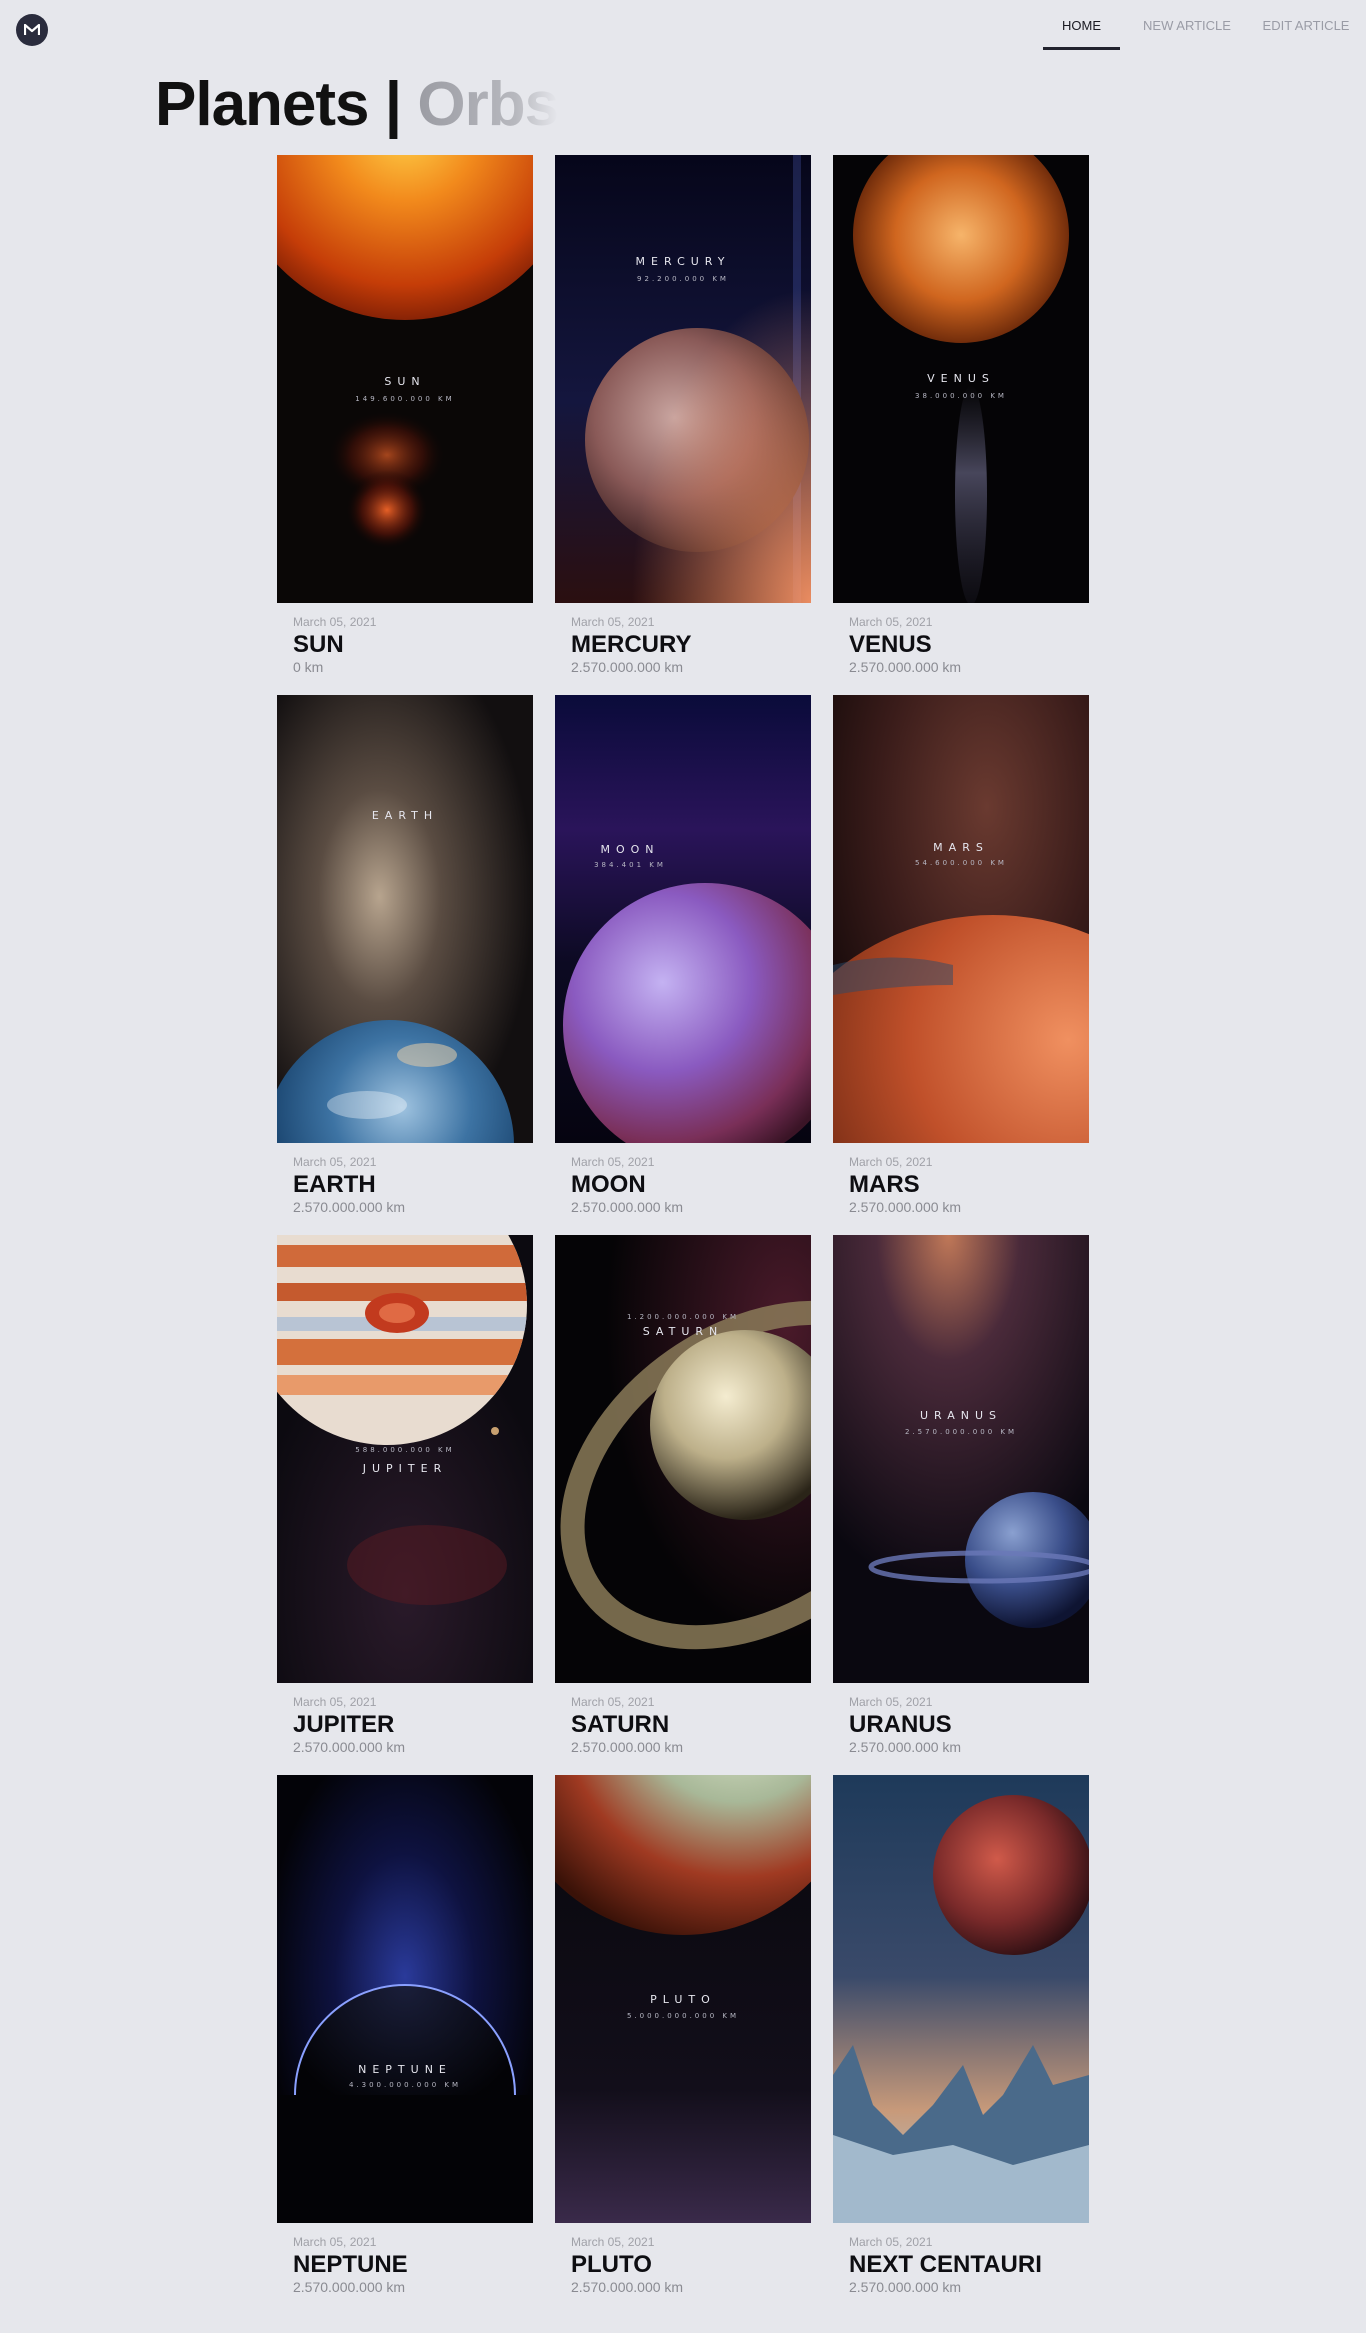 This screenshot has width=1366, height=2333. I want to click on page-title: Planets | Orbs, so click(357, 105).